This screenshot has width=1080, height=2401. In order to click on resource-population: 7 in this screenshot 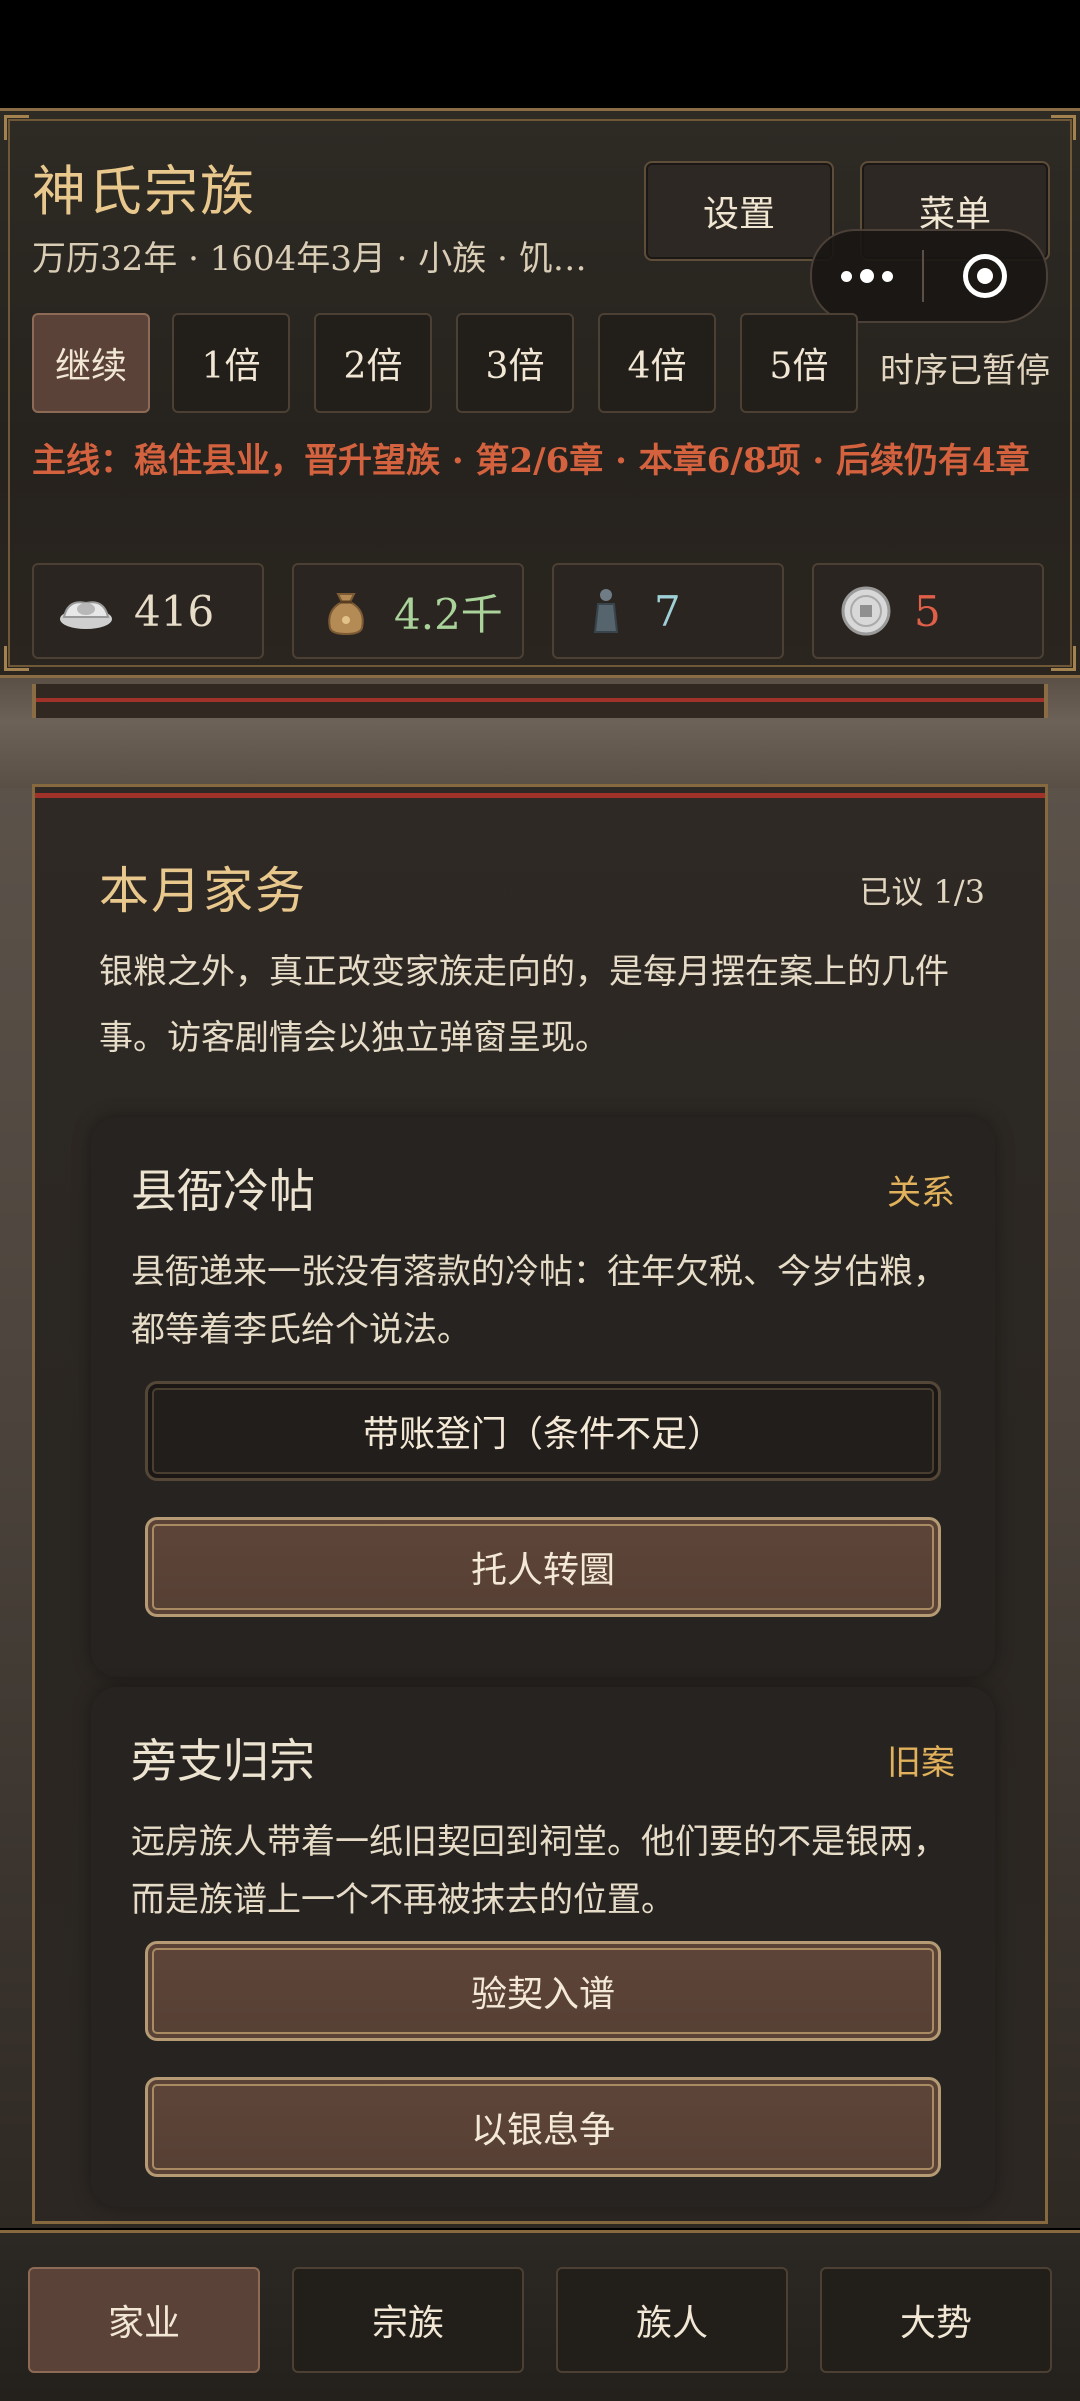, I will do `click(668, 611)`.